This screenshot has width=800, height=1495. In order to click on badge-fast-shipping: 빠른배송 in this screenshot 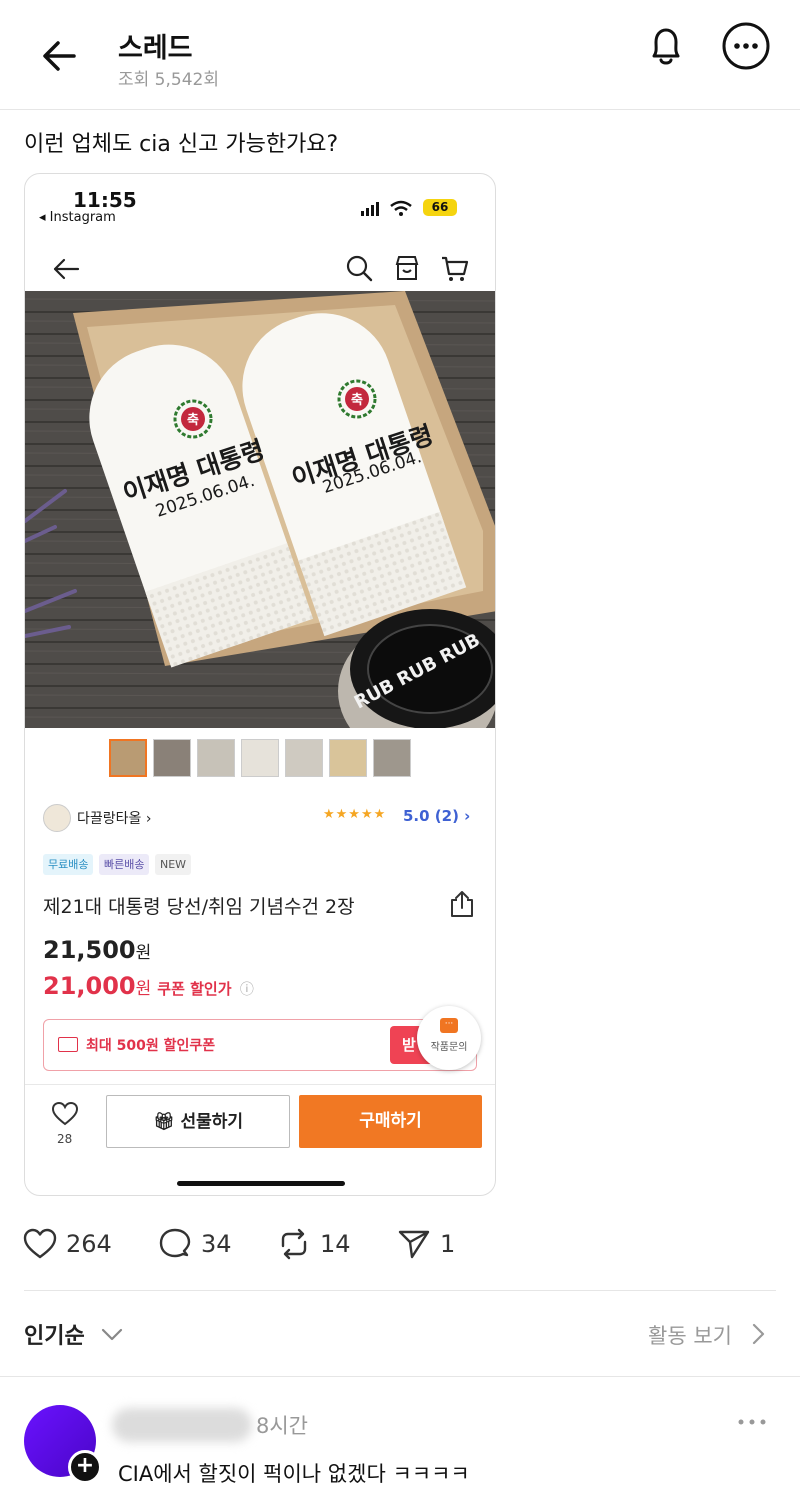, I will do `click(124, 864)`.